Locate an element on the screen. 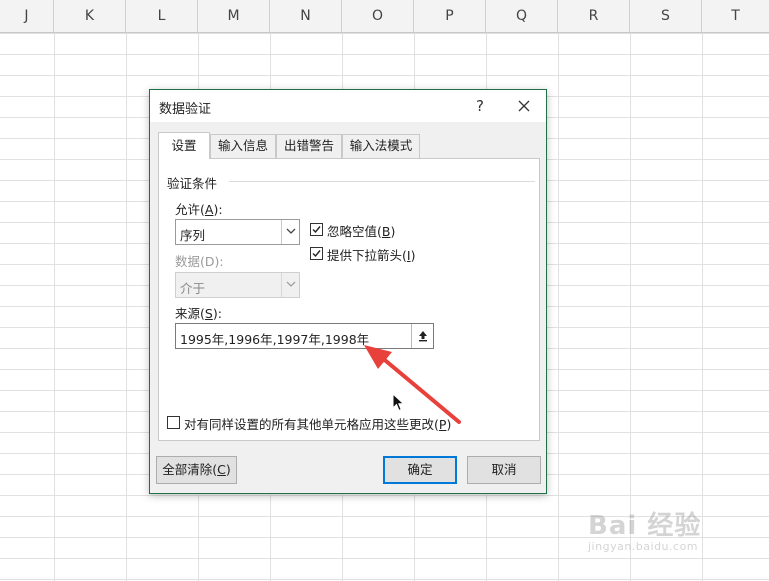  dialog-title-bar: 数据验证 ? is located at coordinates (348, 106).